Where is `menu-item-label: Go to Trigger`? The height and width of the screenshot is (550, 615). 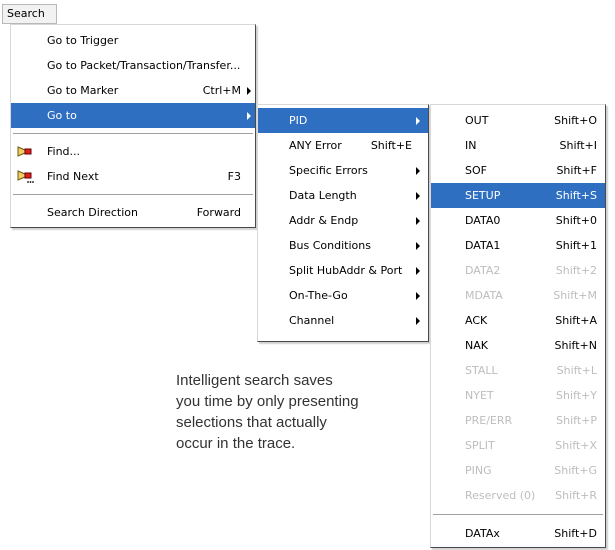
menu-item-label: Go to Trigger is located at coordinates (83, 40).